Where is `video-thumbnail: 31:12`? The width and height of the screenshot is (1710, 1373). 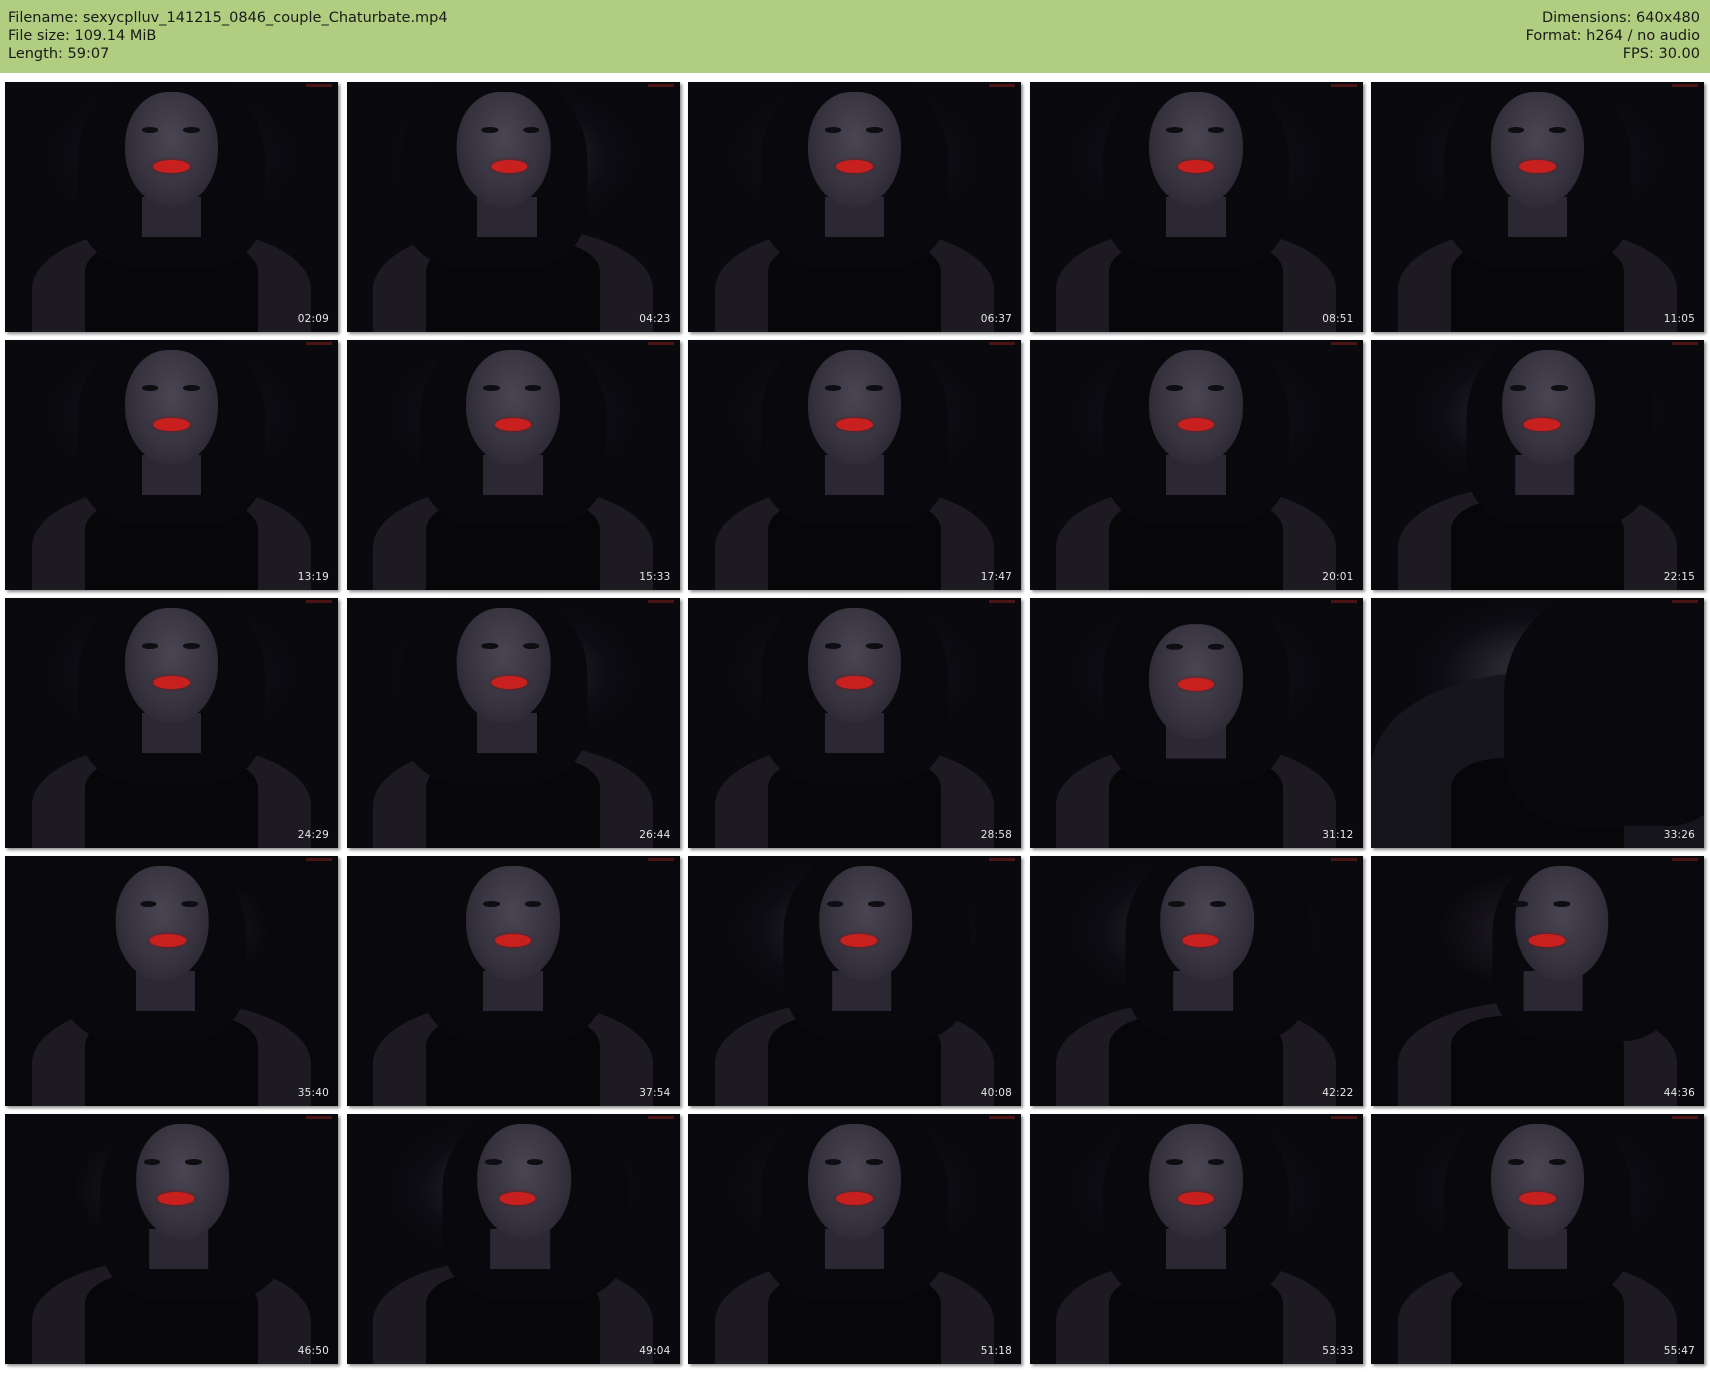 video-thumbnail: 31:12 is located at coordinates (1196, 723).